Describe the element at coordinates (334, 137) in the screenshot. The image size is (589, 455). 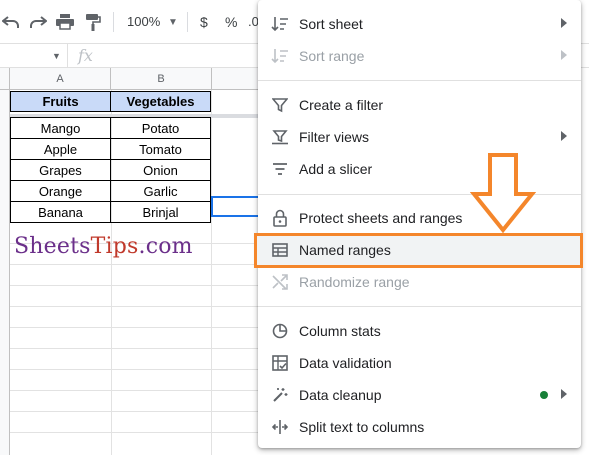
I see `menu-item-label: Filter views` at that location.